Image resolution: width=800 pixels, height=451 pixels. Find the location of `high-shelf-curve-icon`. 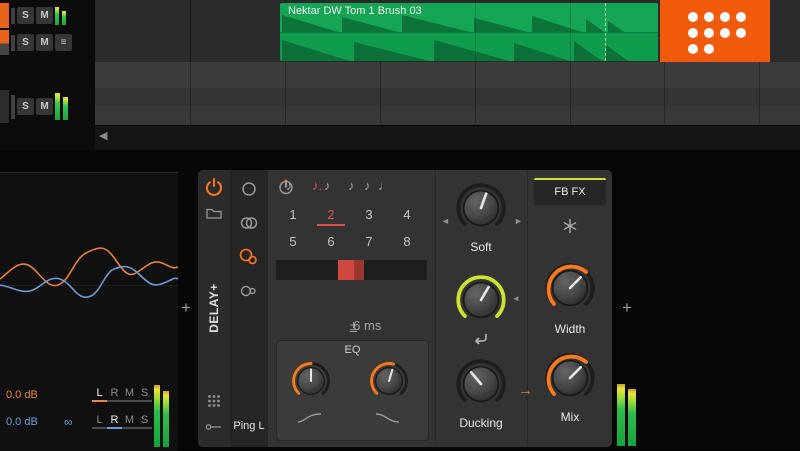

high-shelf-curve-icon is located at coordinates (388, 418).